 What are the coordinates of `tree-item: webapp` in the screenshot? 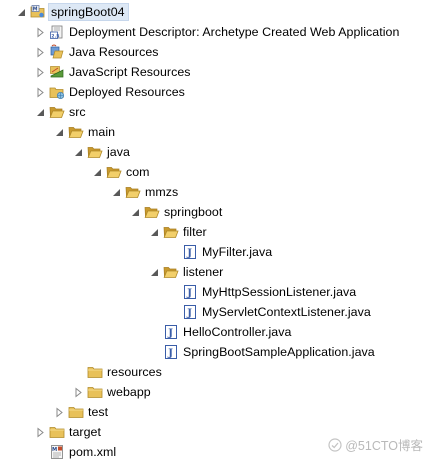 It's located at (112, 392).